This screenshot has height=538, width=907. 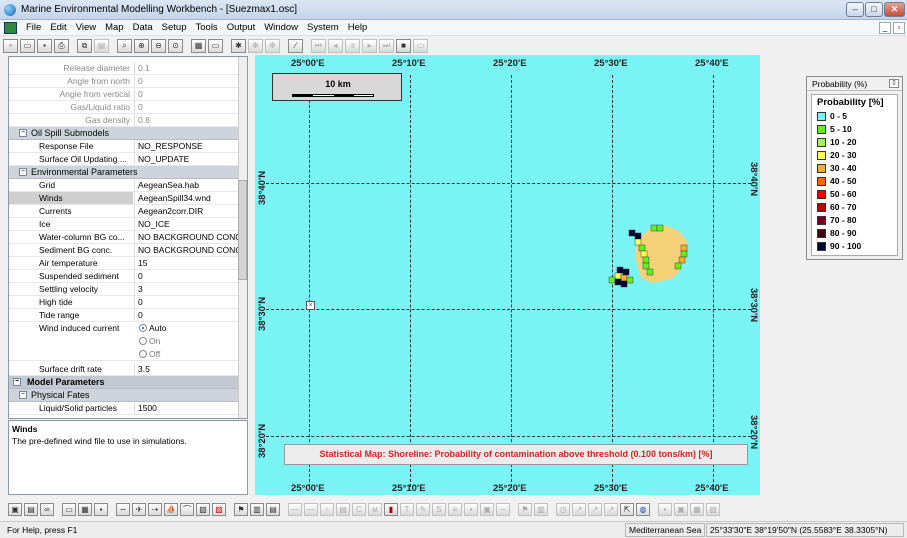 I want to click on layers-icon: ▣, so click(x=15, y=509).